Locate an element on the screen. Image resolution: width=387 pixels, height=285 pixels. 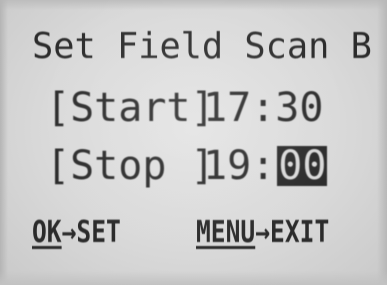
ok-action-label: →SET is located at coordinates (91, 232).